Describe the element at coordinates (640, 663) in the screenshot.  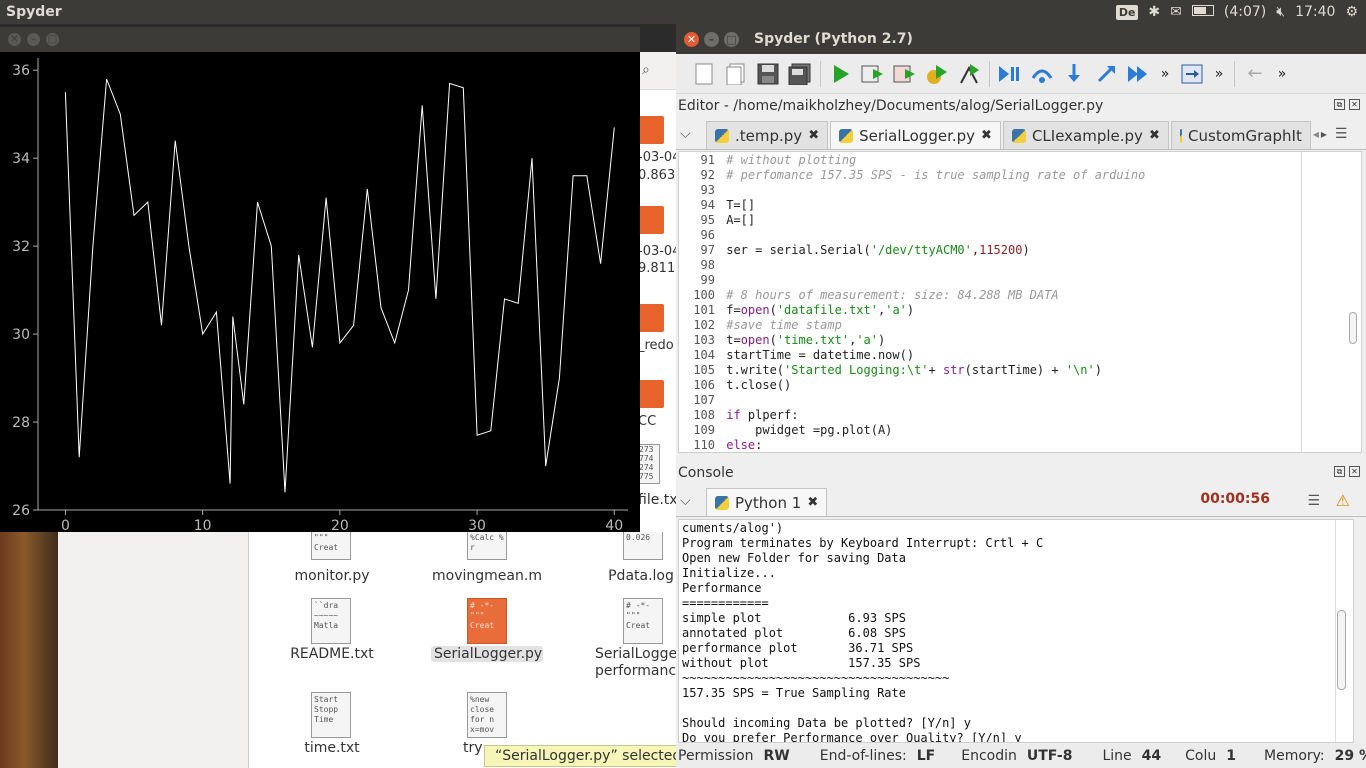
I see `file-label-seriallogger-performance: SerialLogger performance` at that location.